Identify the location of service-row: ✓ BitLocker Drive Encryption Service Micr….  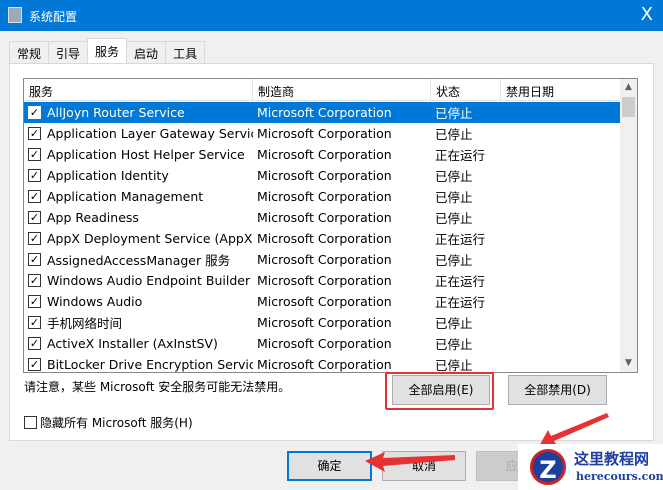
(322, 363).